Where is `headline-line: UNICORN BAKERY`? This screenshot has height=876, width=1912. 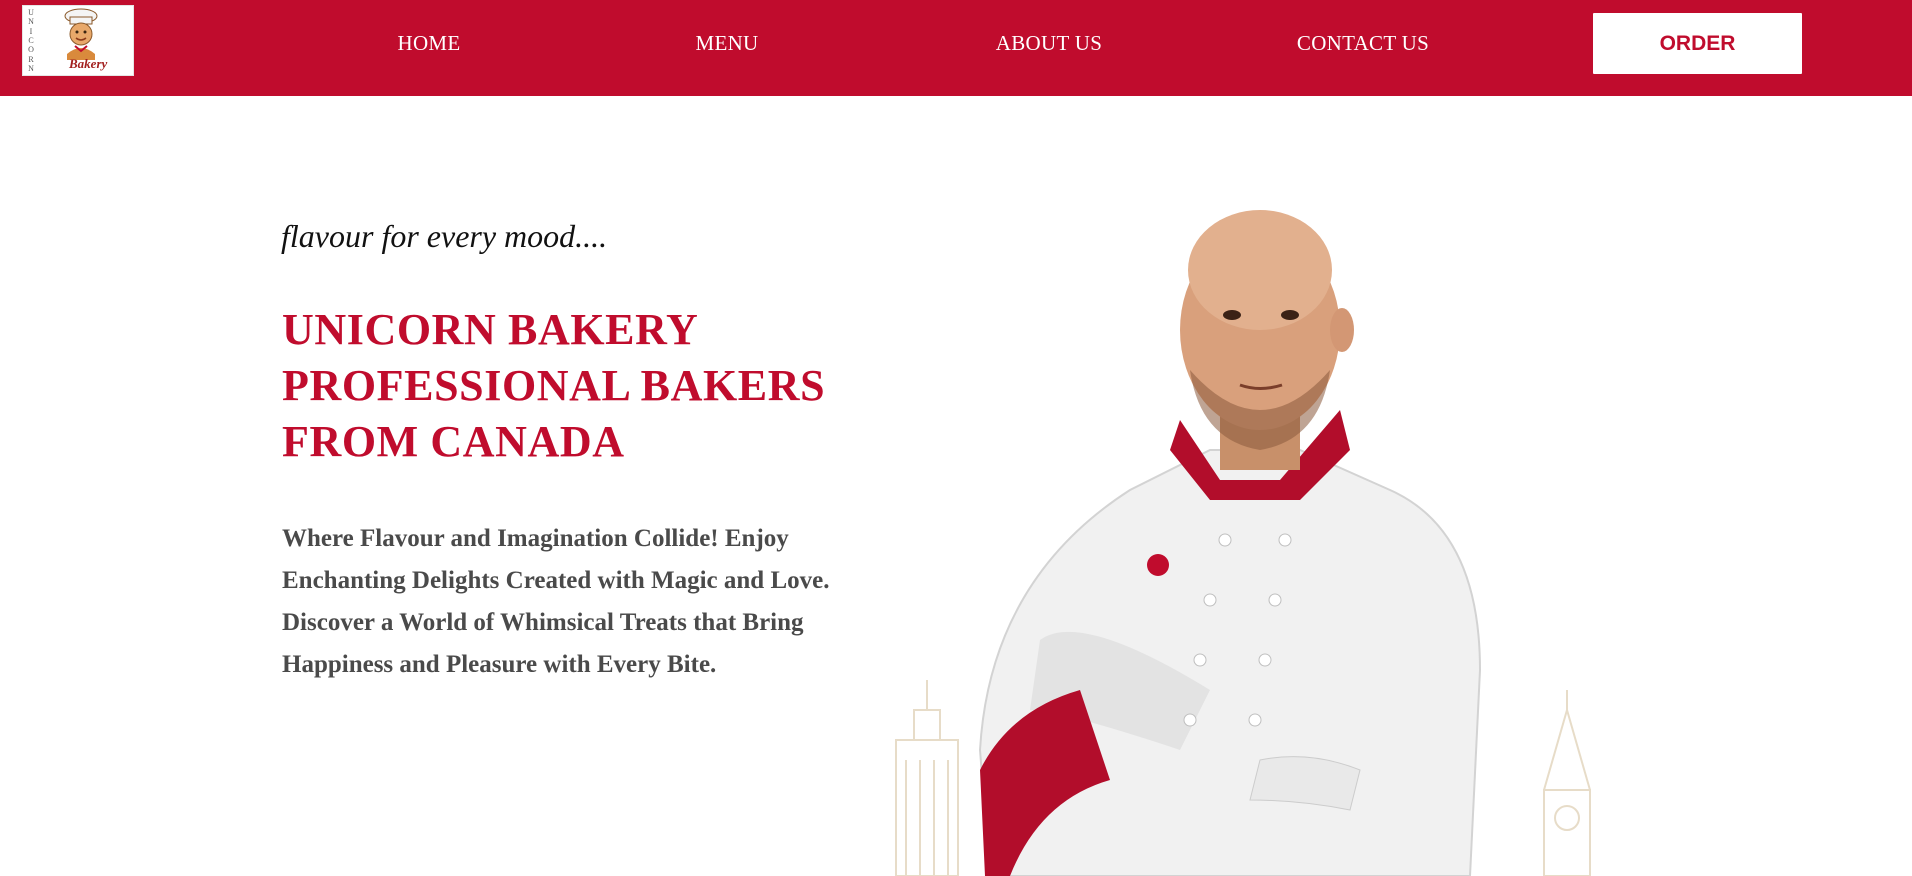 headline-line: UNICORN BAKERY is located at coordinates (490, 329).